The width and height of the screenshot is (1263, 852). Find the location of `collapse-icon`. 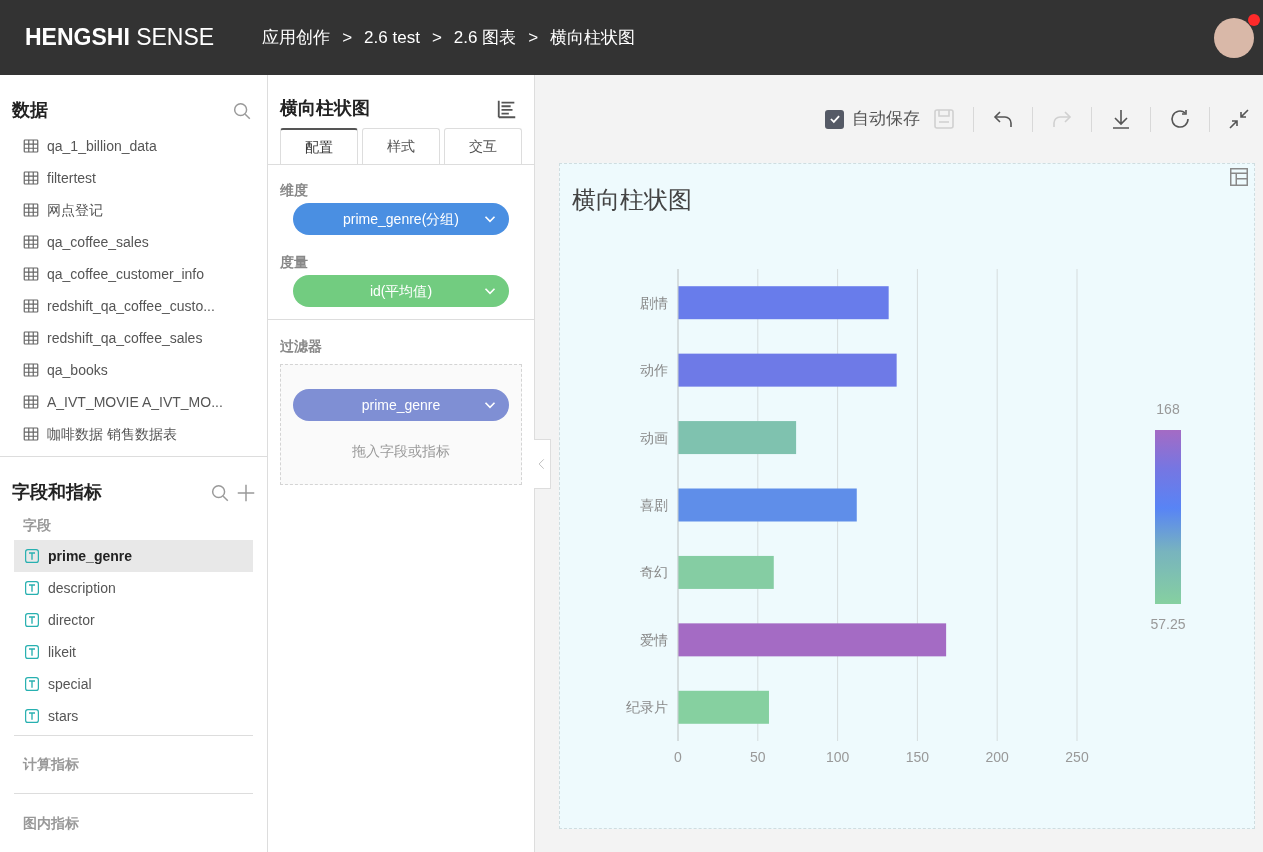

collapse-icon is located at coordinates (1239, 119).